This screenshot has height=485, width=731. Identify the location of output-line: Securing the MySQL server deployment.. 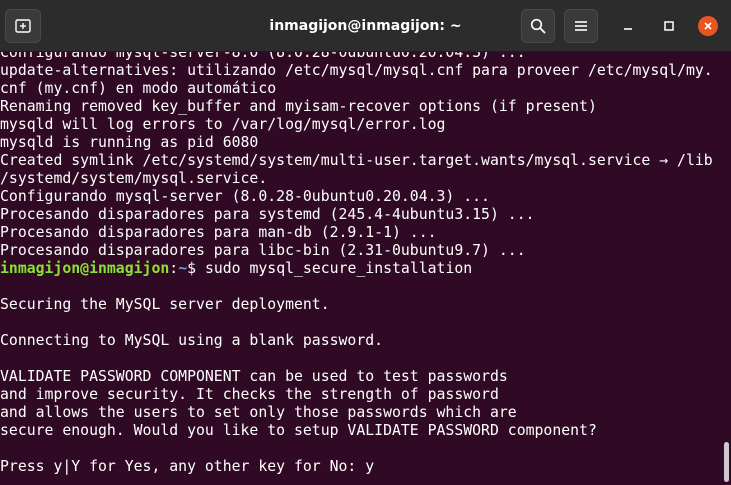
(165, 304).